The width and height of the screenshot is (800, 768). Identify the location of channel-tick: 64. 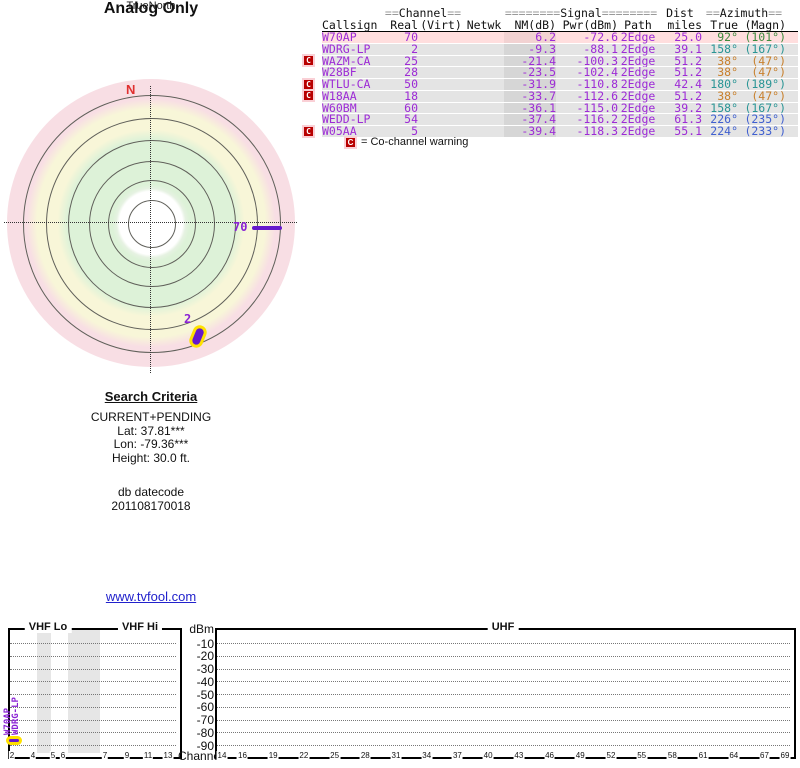
(734, 755).